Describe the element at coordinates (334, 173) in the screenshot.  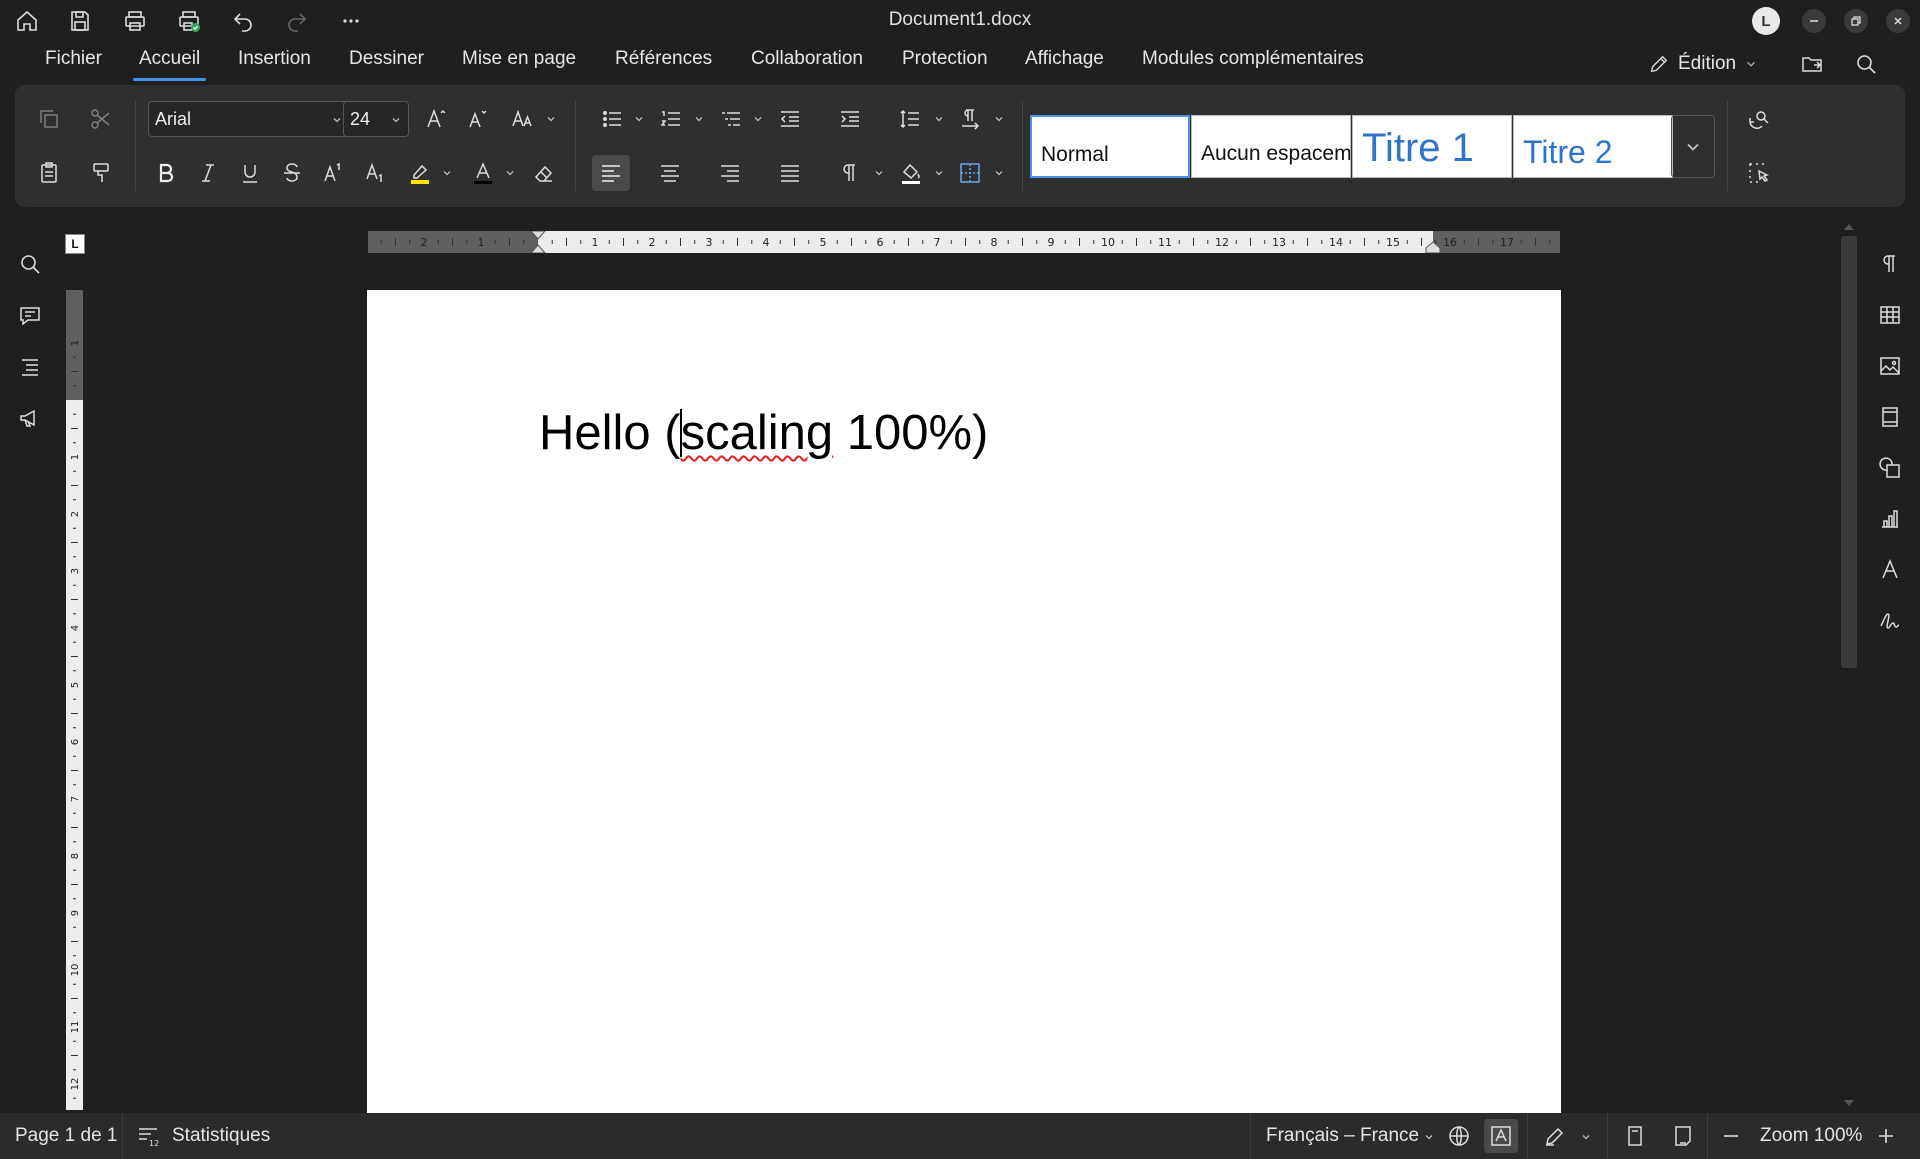
I see `superscript-icon` at that location.